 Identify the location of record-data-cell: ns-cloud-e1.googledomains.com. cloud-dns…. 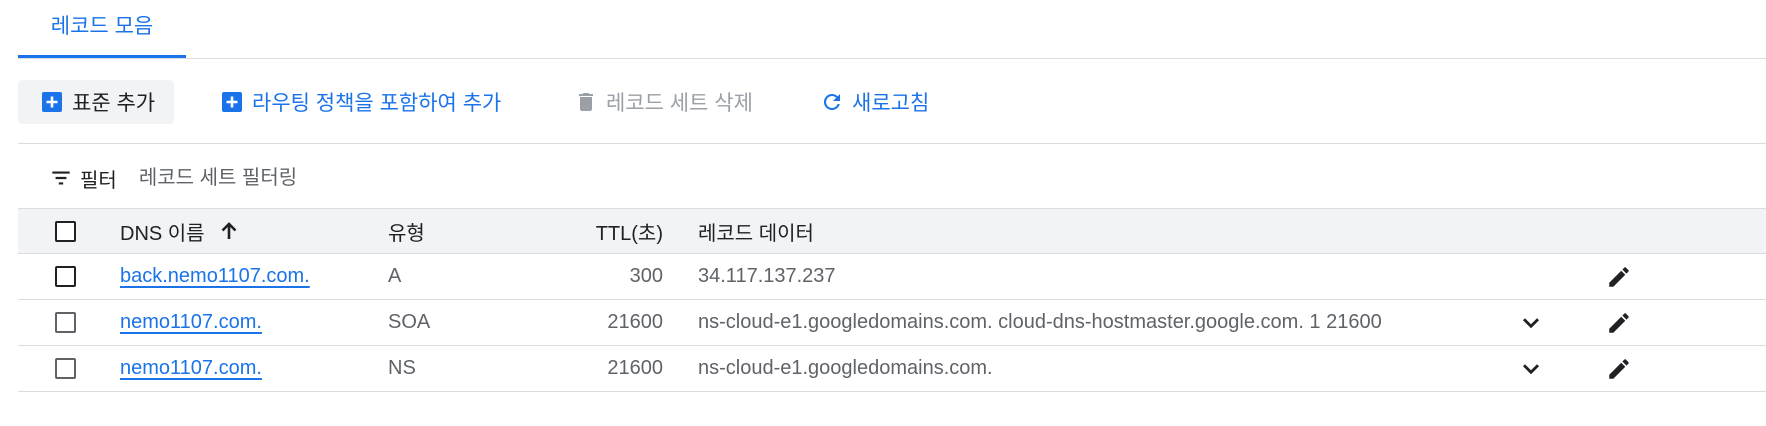
(1040, 322).